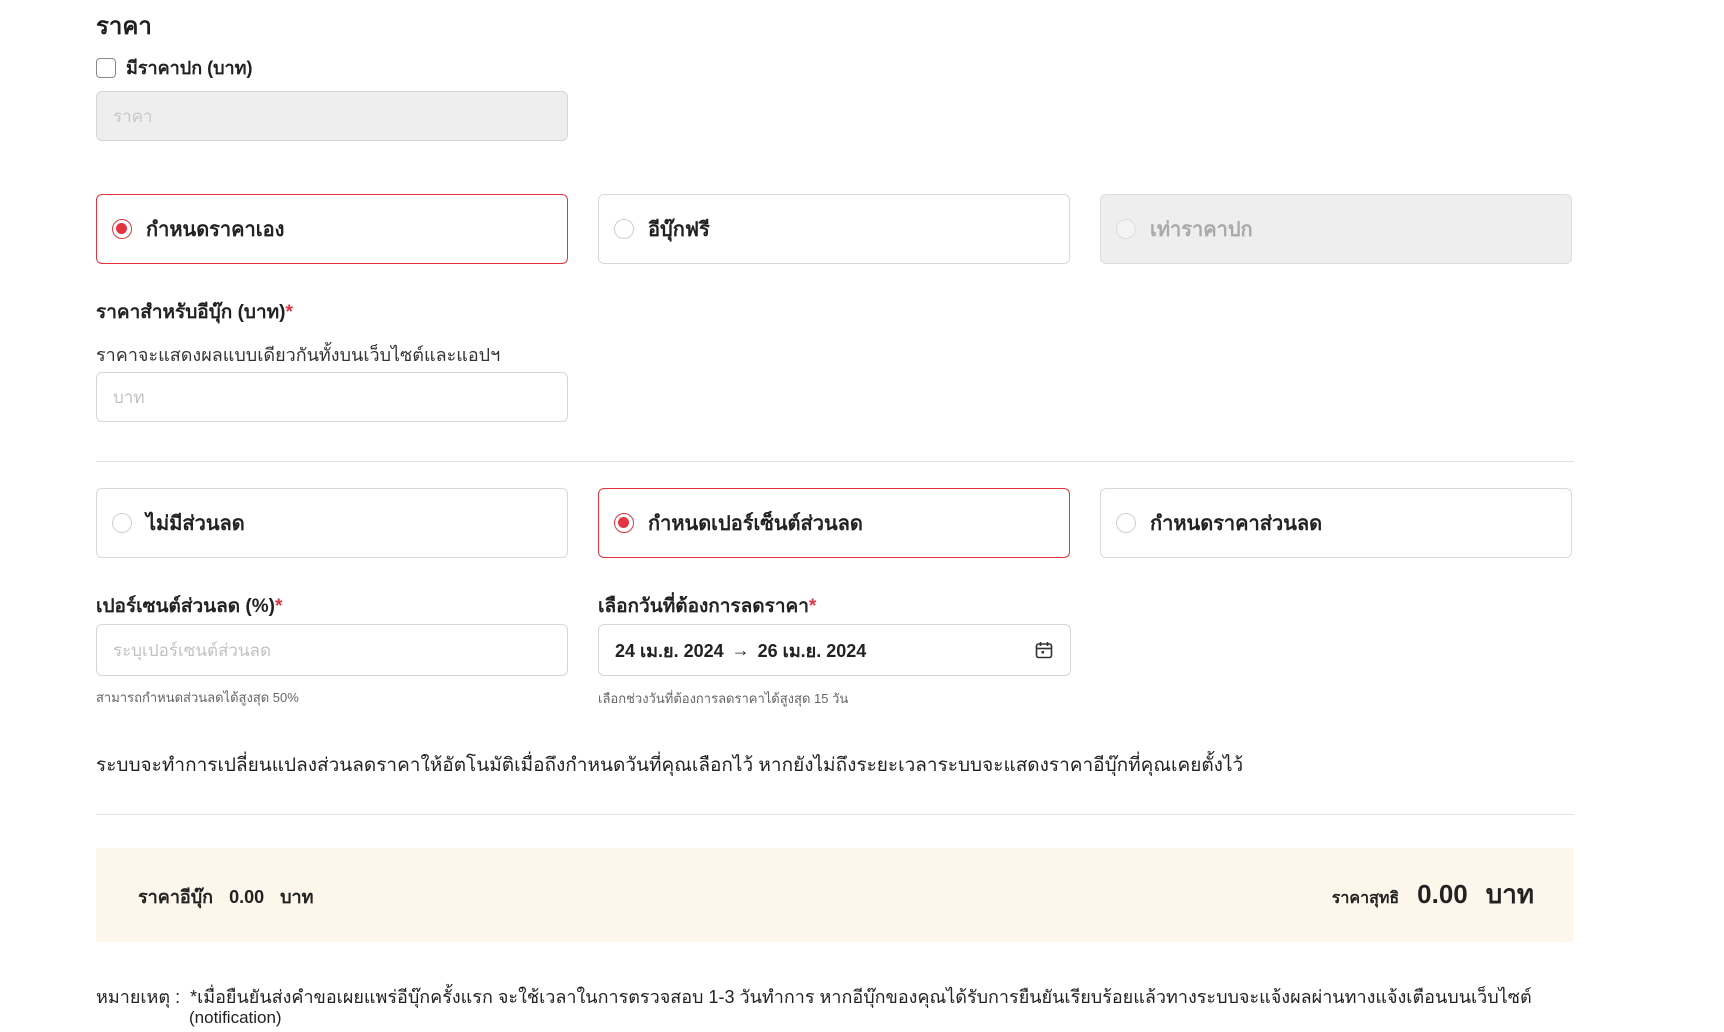 This screenshot has width=1724, height=1032. I want to click on option-free-ebook: อีบุ๊กฟรี, so click(834, 229).